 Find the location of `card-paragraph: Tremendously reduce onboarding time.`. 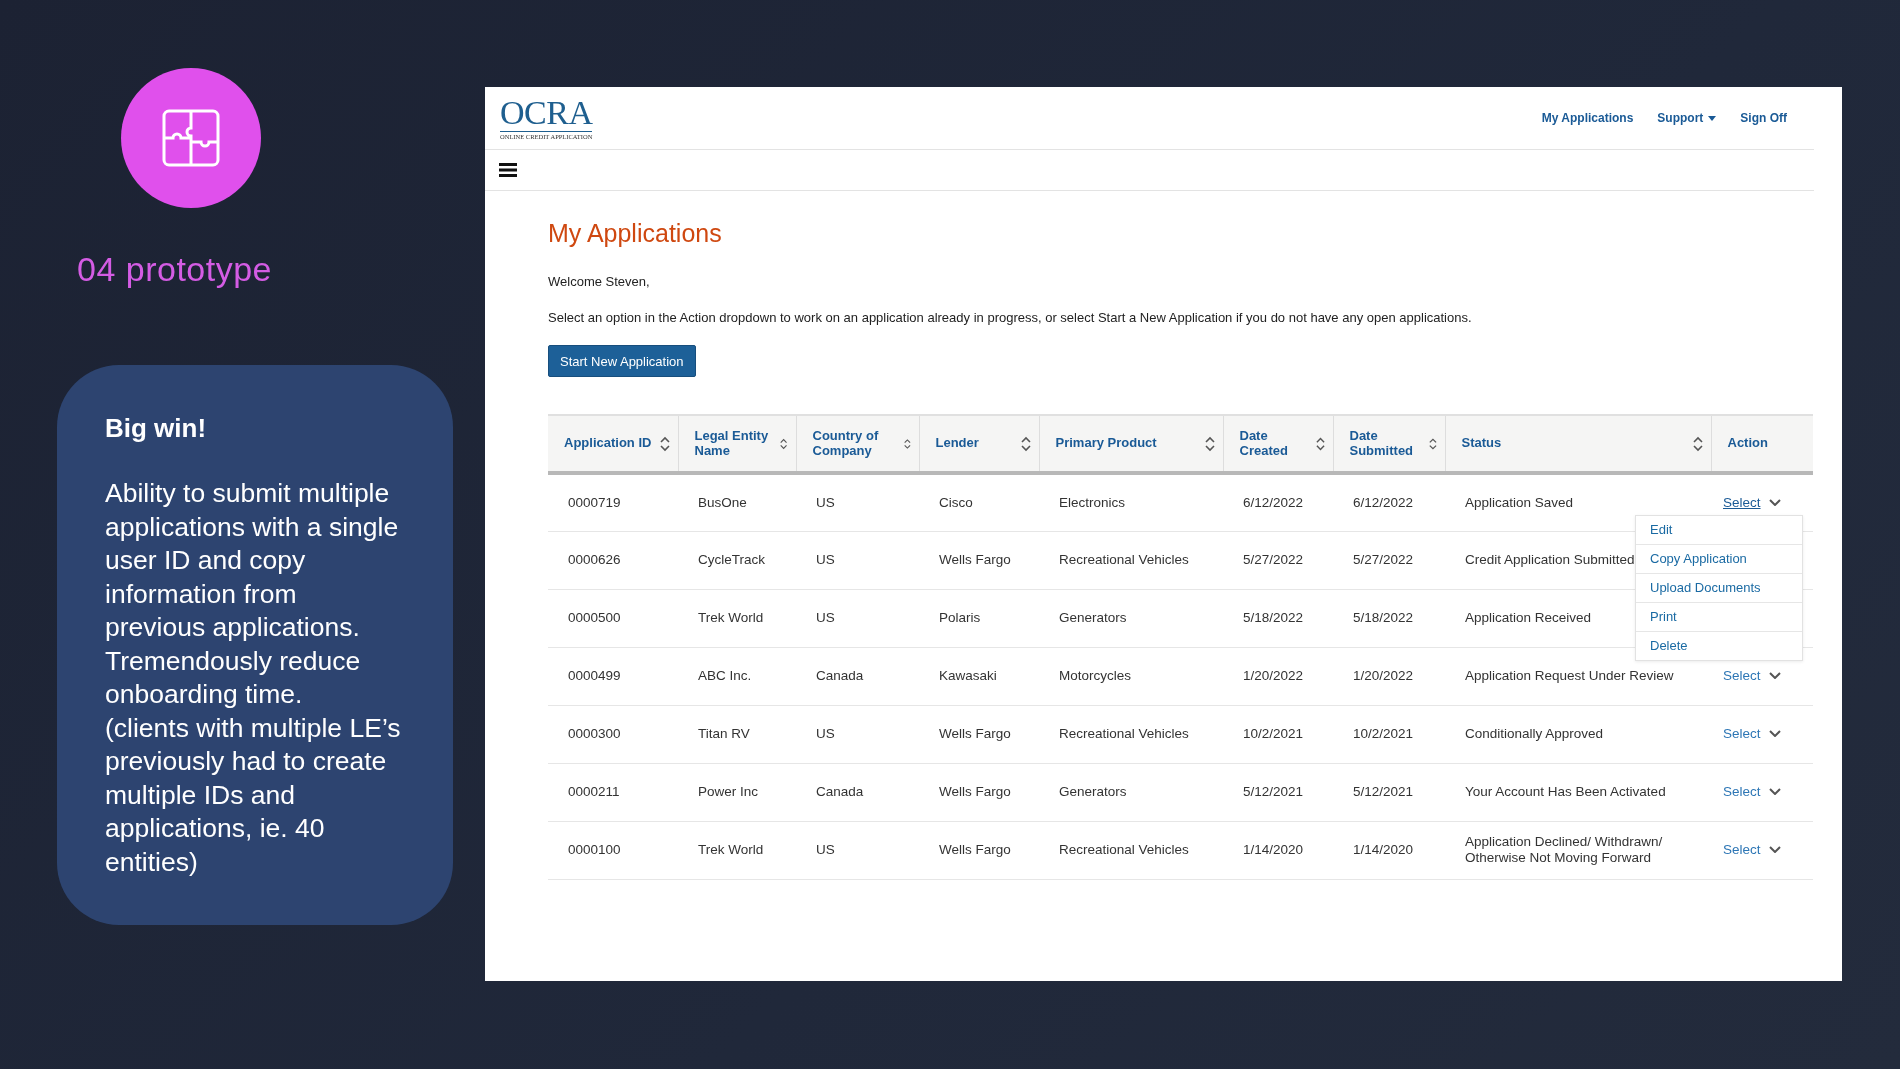

card-paragraph: Tremendously reduce onboarding time. is located at coordinates (233, 677).